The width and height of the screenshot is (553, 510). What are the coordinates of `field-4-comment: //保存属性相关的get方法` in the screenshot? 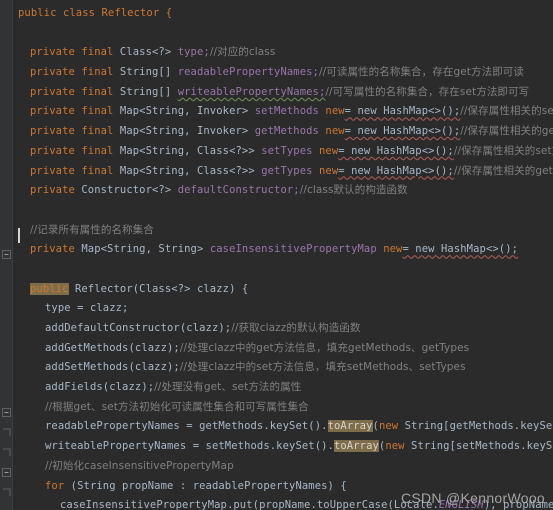 It's located at (506, 131).